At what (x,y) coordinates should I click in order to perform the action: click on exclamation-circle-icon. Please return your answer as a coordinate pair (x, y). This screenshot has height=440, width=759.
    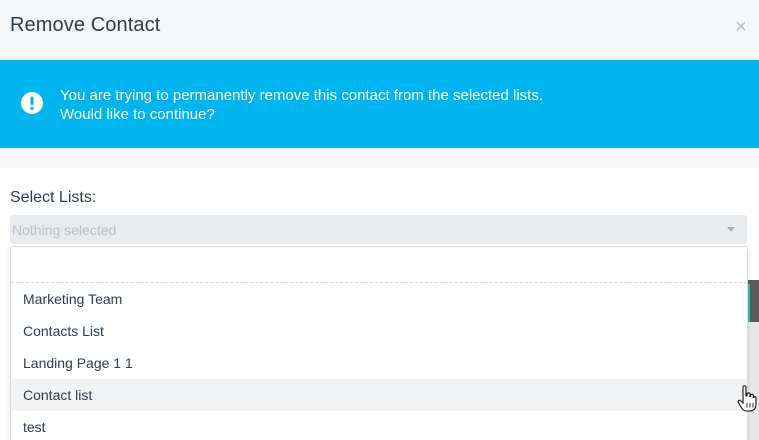
    Looking at the image, I should click on (32, 103).